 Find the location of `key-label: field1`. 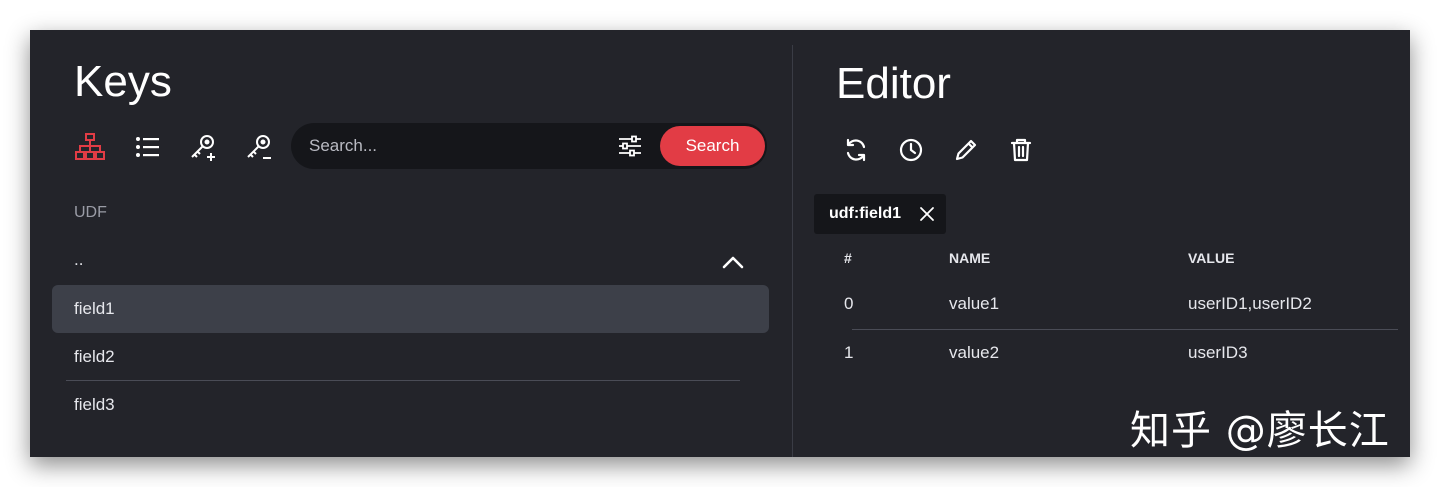

key-label: field1 is located at coordinates (94, 308).